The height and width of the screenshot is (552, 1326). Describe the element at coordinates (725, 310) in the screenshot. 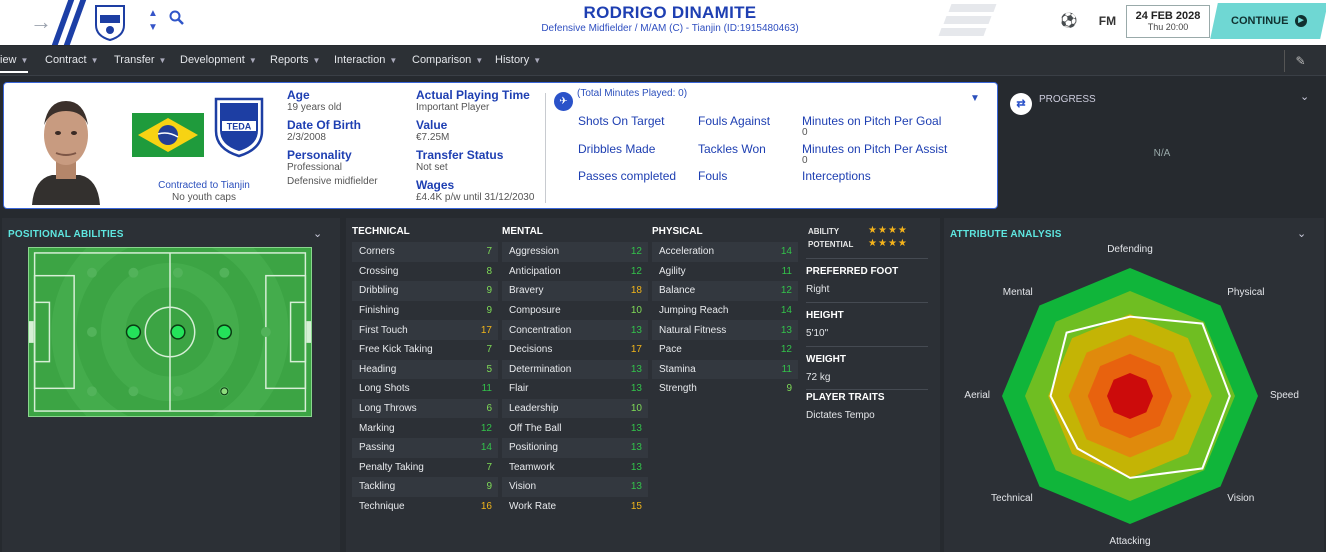

I see `attribute-row-physical: Jumping Reach 14` at that location.